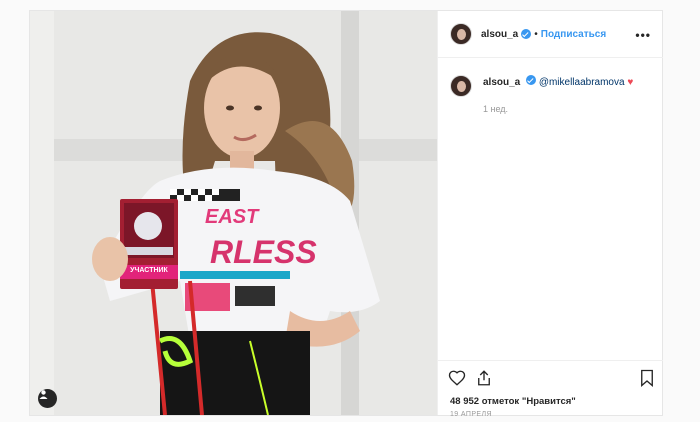 Image resolution: width=700 pixels, height=422 pixels. I want to click on caption-time: 1 нед., so click(496, 109).